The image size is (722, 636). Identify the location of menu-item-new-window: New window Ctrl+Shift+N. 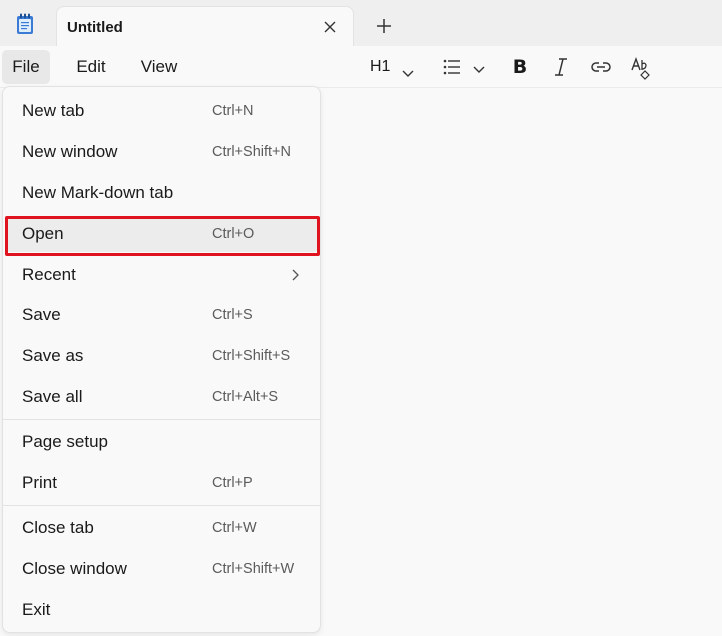
(162, 152).